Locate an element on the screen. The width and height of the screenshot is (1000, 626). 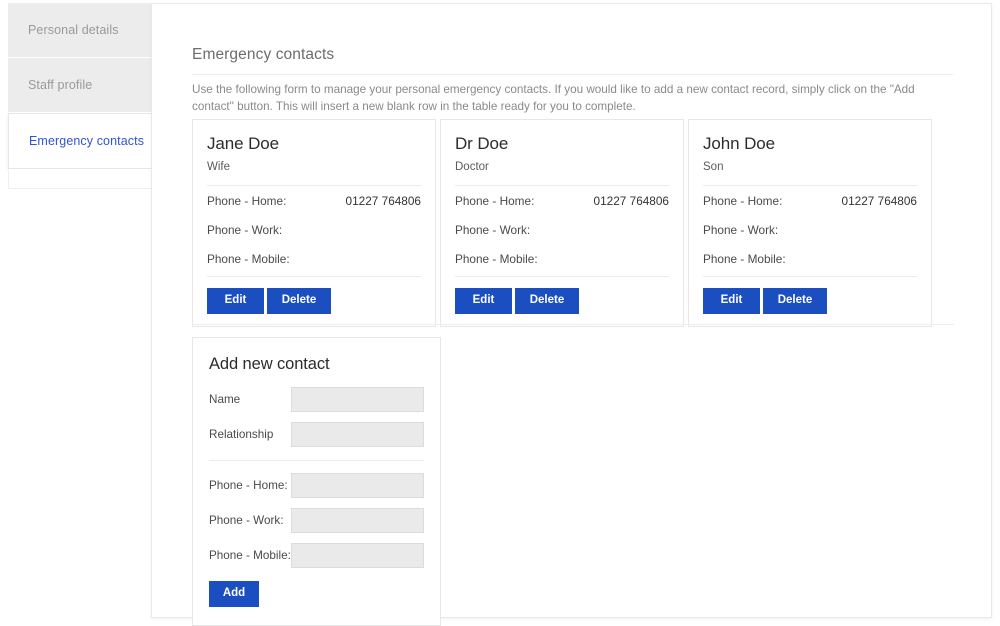
field-row-name: Name is located at coordinates (316, 399).